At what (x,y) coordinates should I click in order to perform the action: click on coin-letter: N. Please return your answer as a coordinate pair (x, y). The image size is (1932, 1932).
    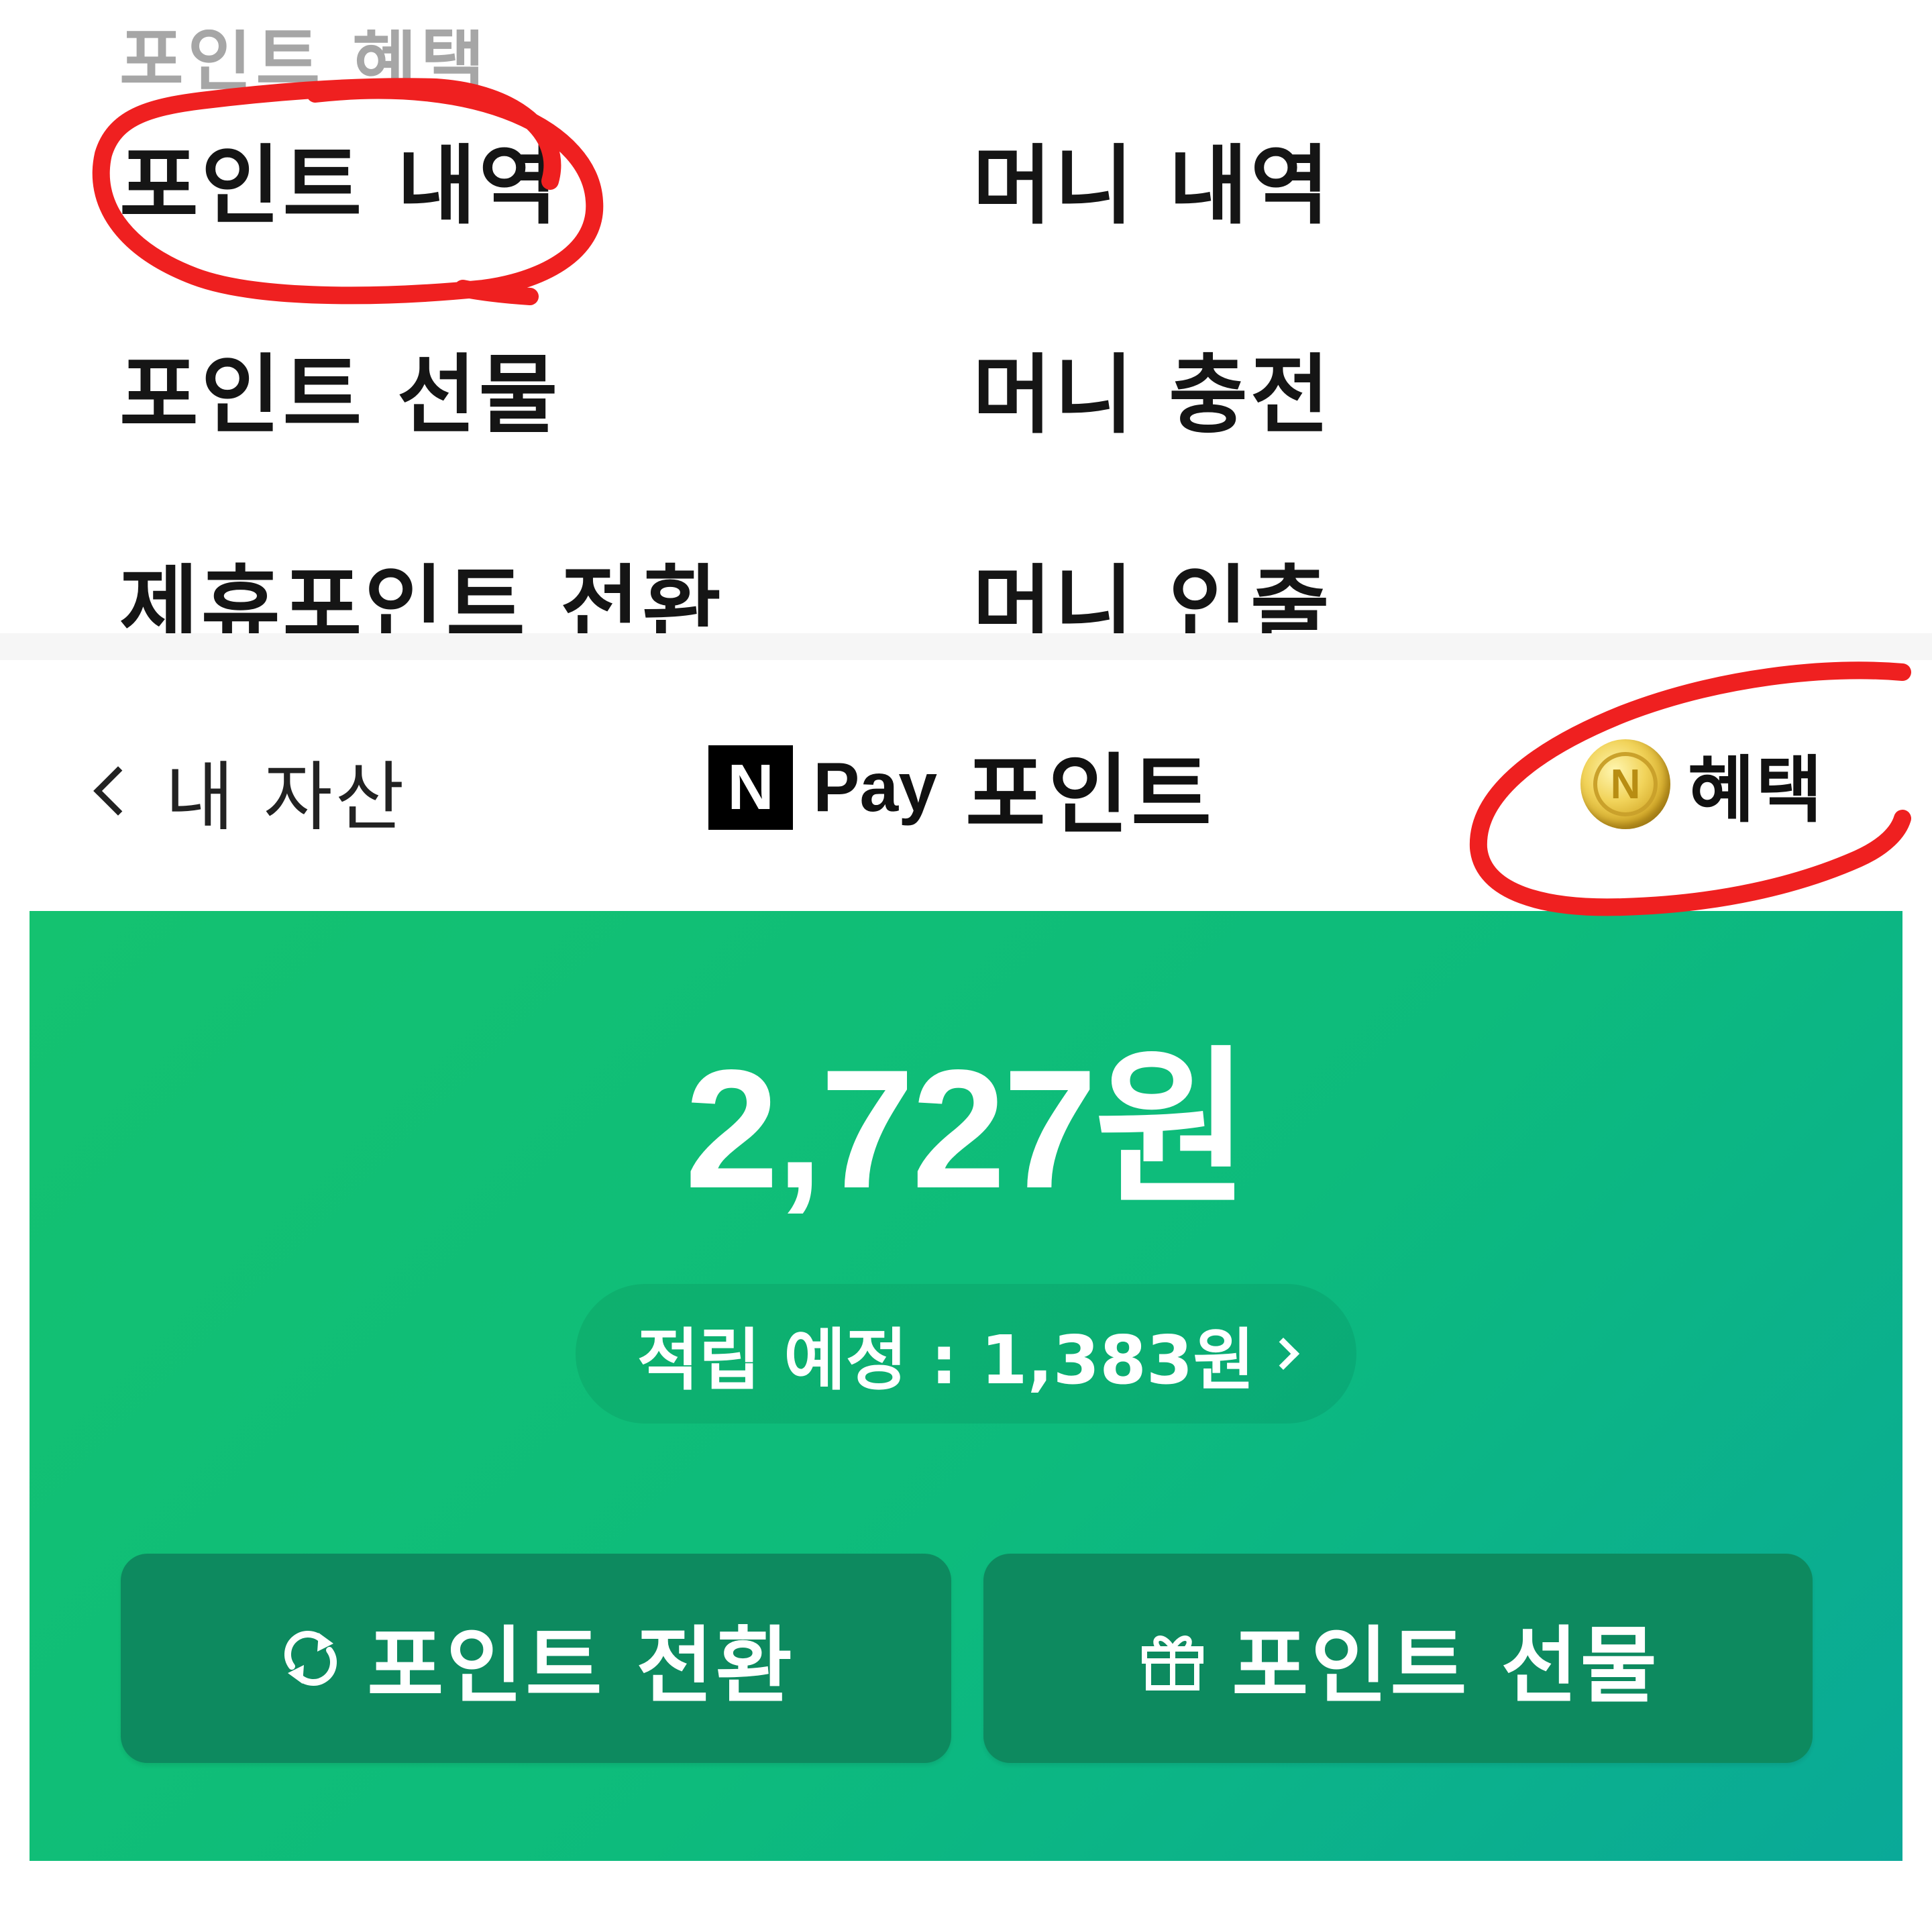
    Looking at the image, I should click on (1625, 784).